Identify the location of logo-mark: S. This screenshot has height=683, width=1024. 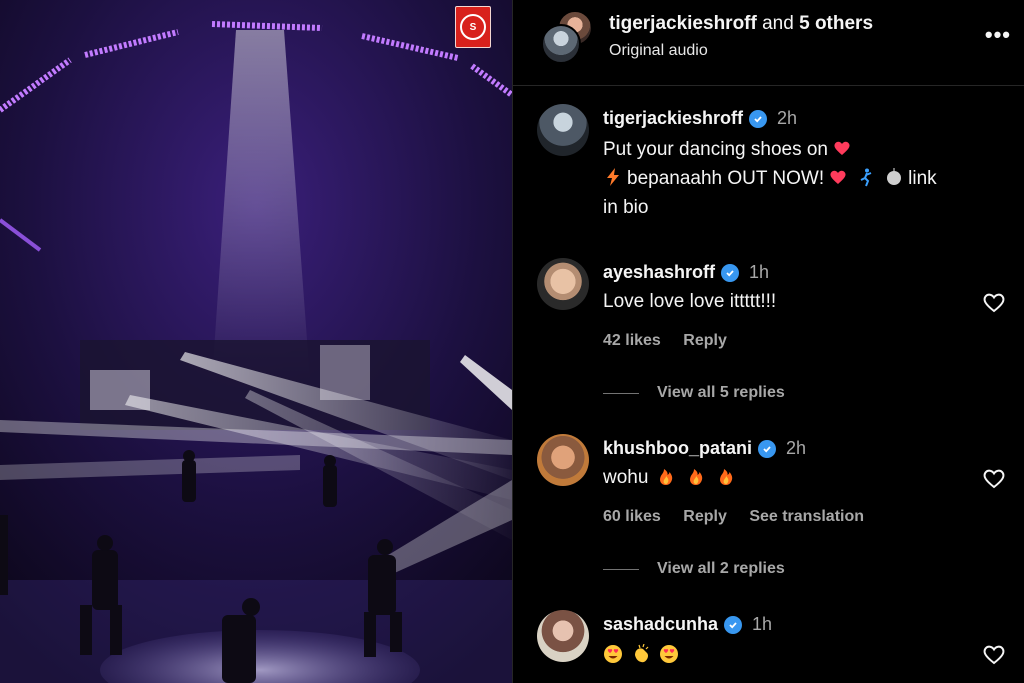
(473, 27).